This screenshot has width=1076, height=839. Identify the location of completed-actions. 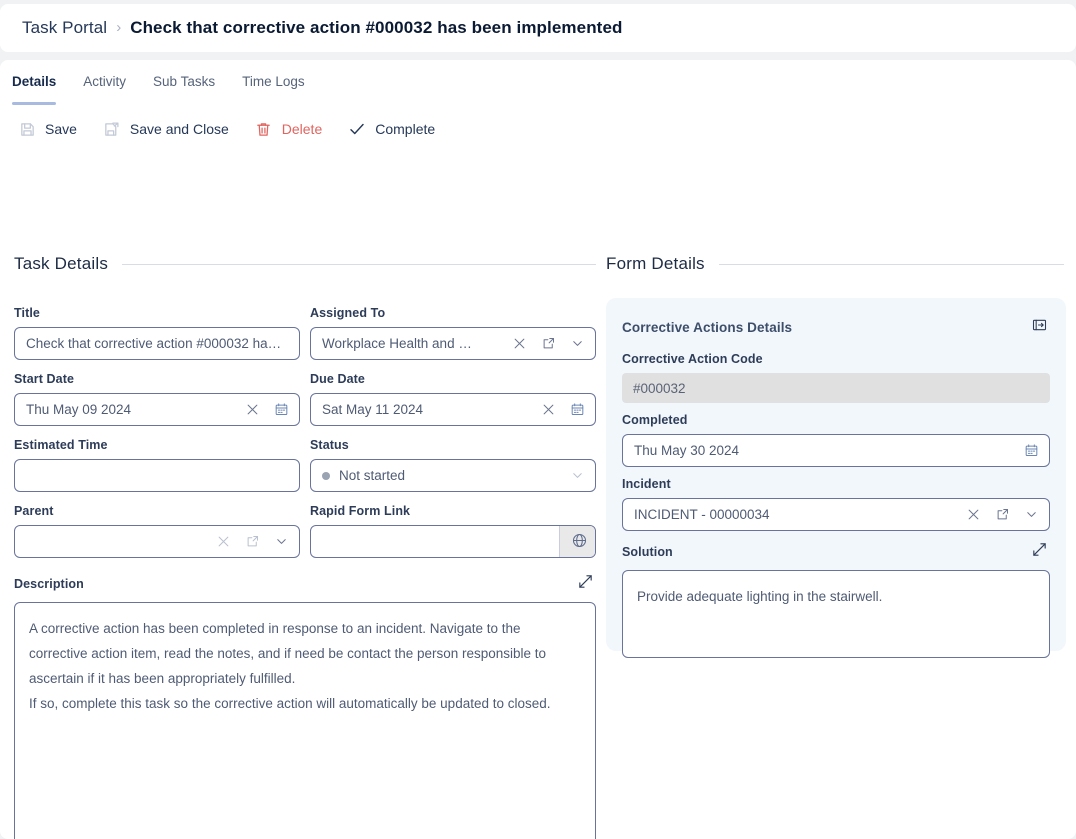
(1031, 450).